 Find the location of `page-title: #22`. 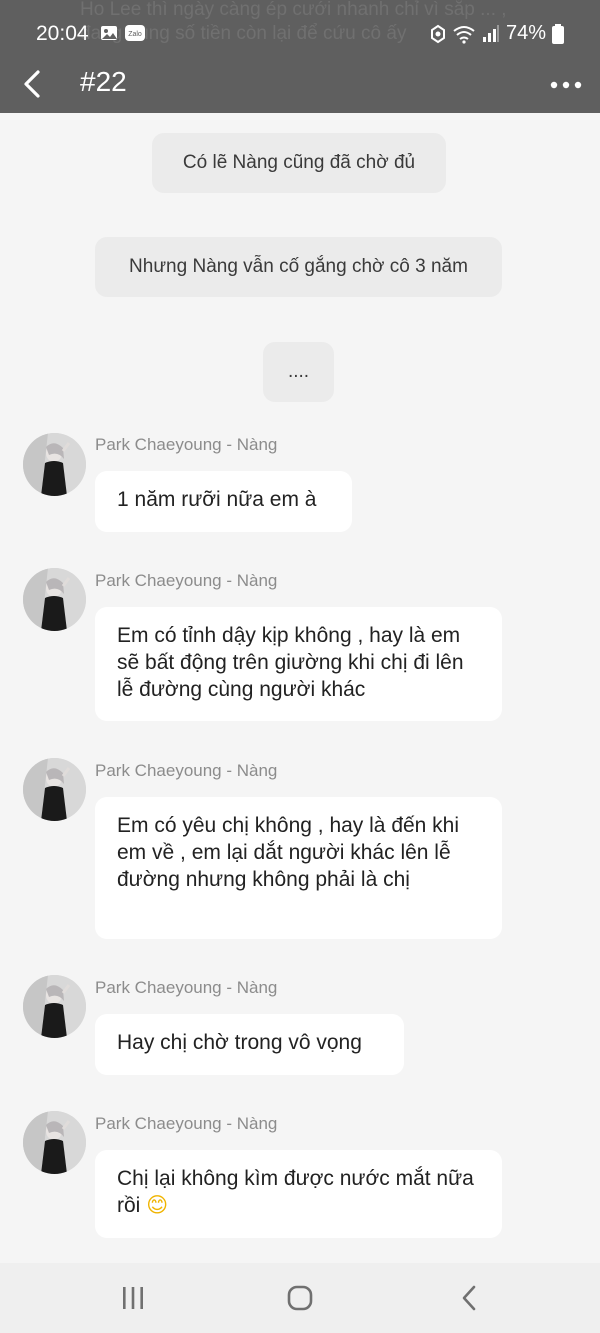

page-title: #22 is located at coordinates (103, 81).